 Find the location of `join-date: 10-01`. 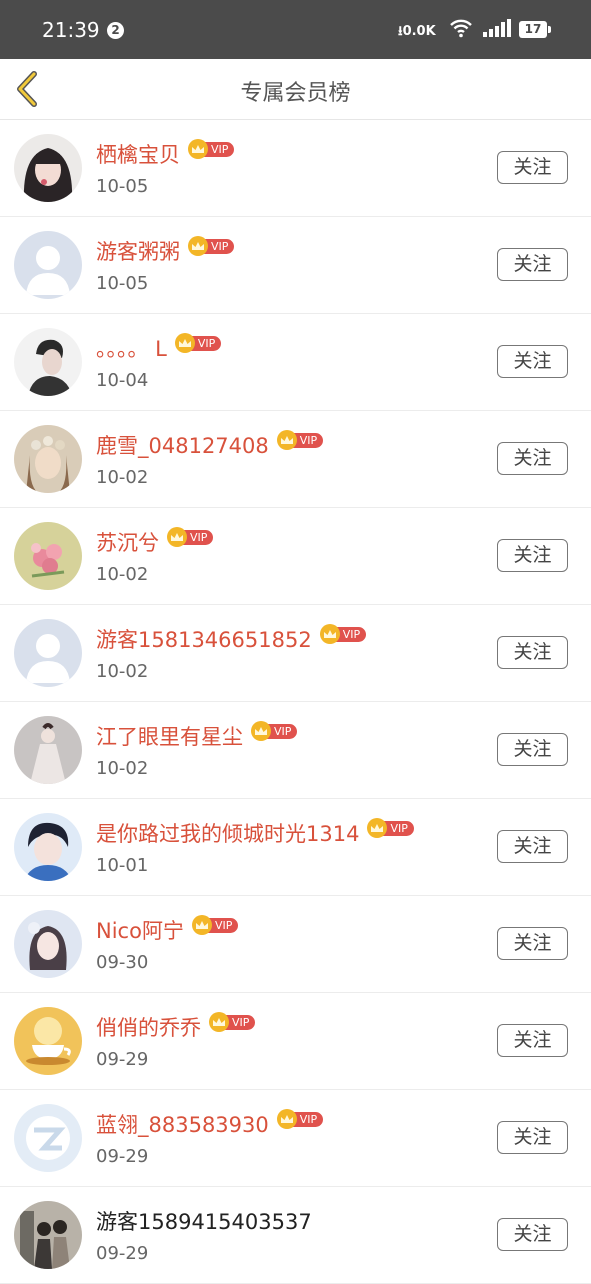

join-date: 10-01 is located at coordinates (122, 865).